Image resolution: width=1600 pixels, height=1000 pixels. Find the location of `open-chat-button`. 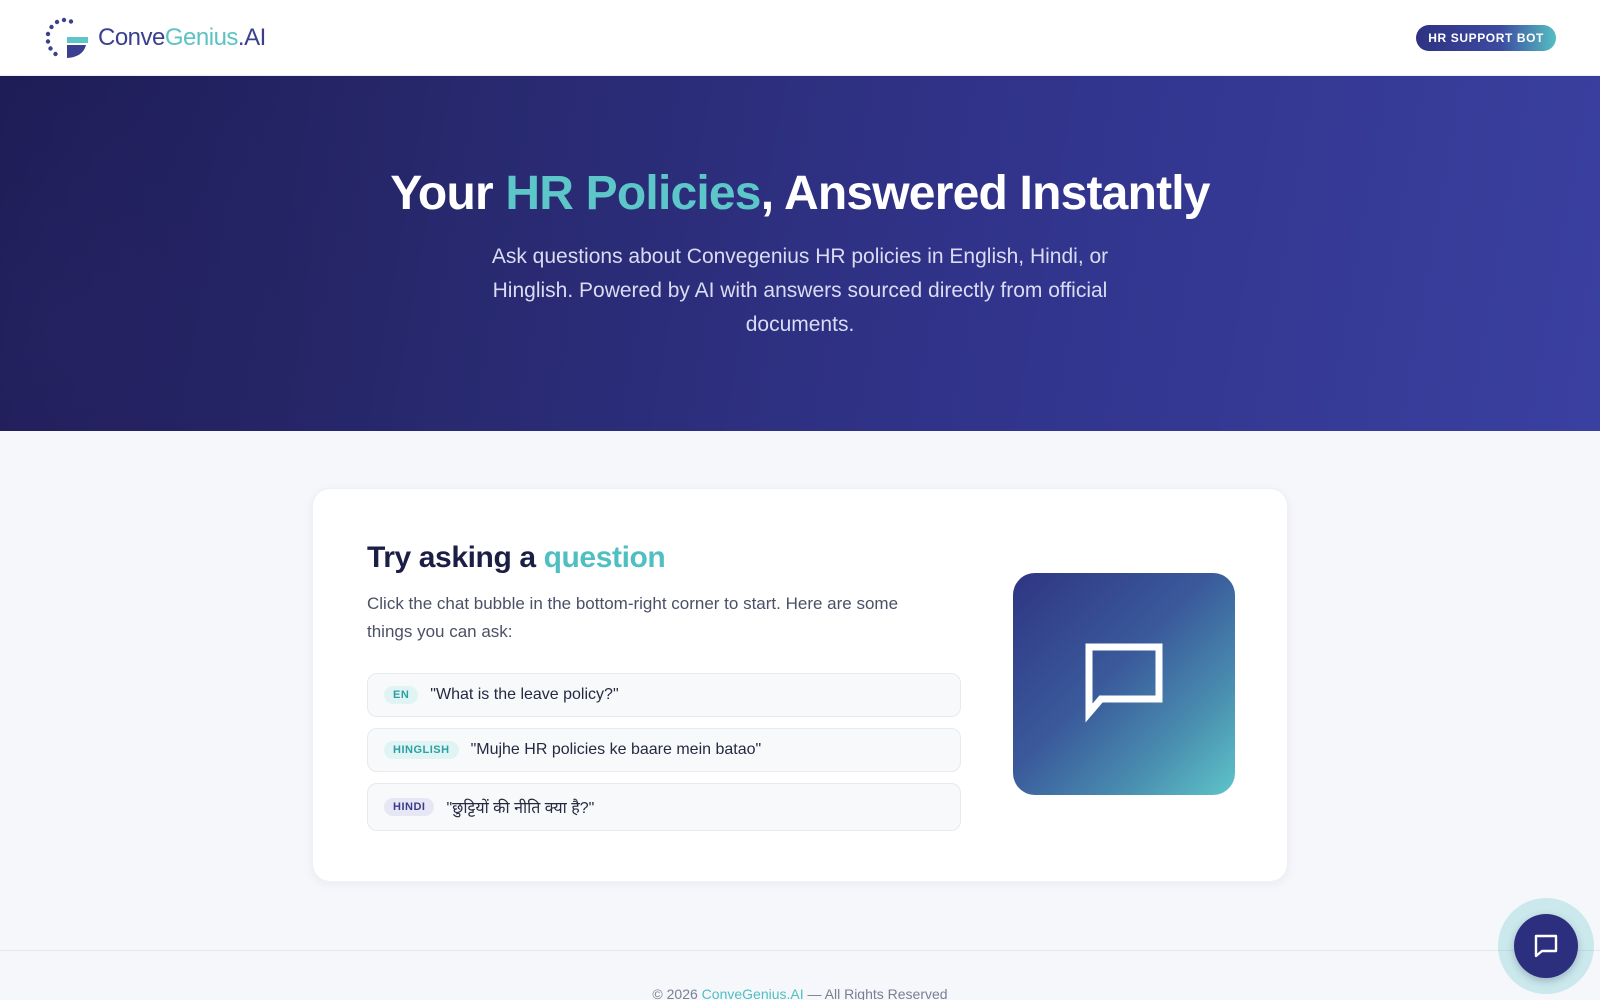

open-chat-button is located at coordinates (1546, 946).